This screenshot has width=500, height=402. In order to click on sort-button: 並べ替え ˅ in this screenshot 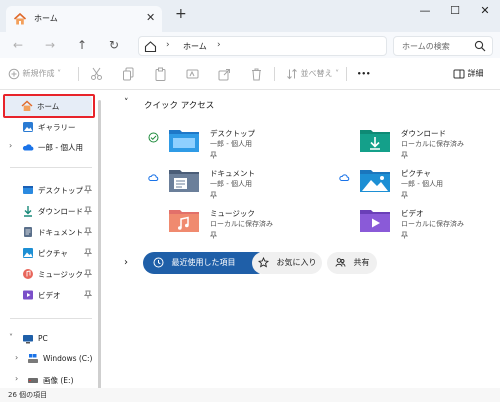, I will do `click(312, 74)`.